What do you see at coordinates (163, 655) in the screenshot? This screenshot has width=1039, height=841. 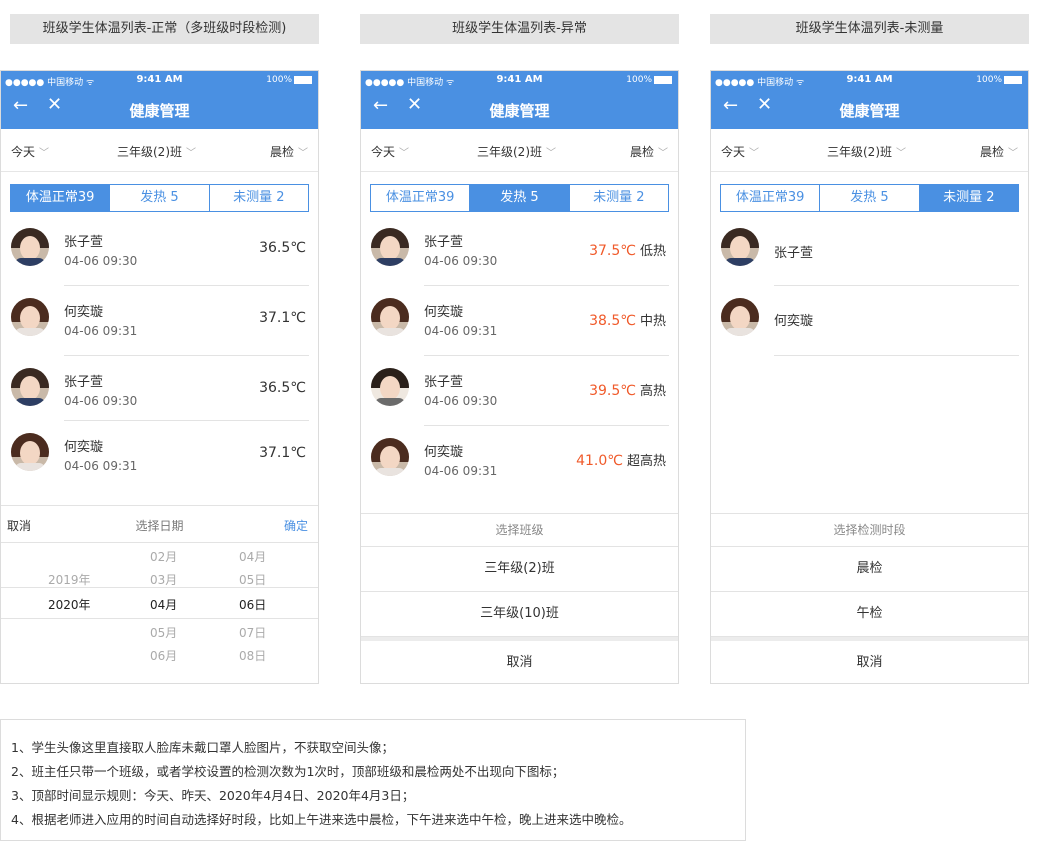 I see `picker-month: 06月` at bounding box center [163, 655].